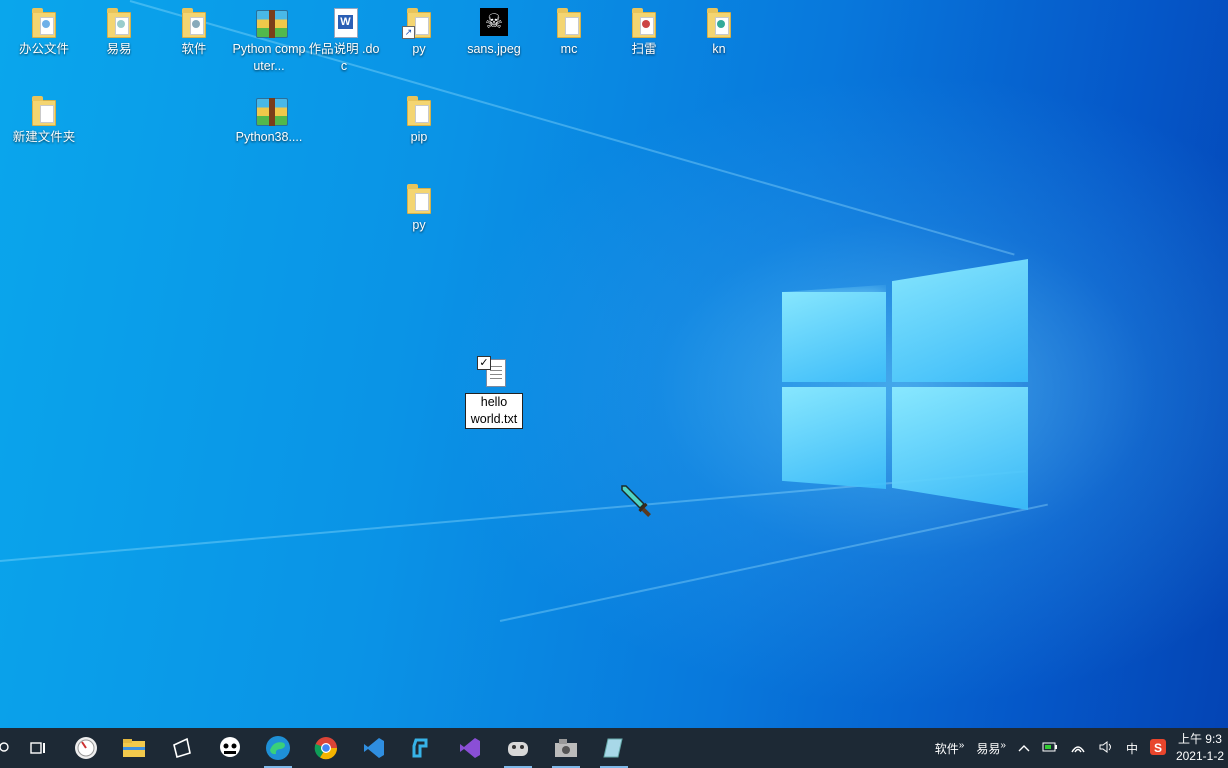  I want to click on desktop-icon-new-folder: 新建文件夹, so click(44, 120).